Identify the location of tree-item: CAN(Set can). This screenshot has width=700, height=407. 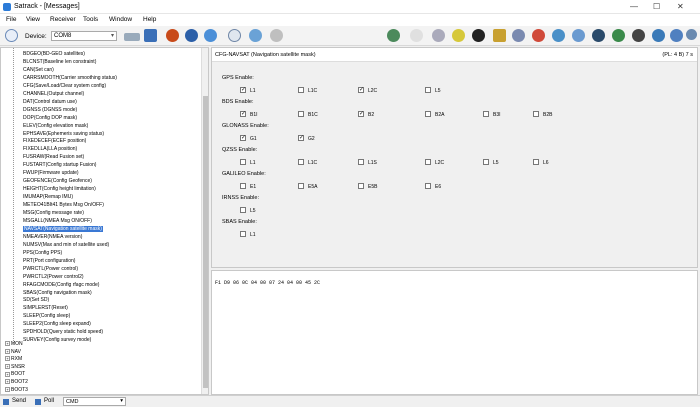
(38, 70).